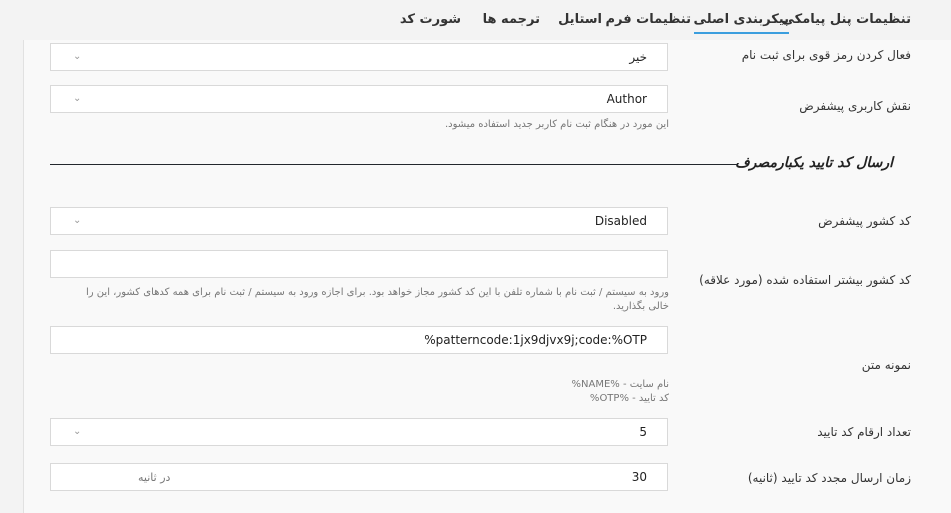 Image resolution: width=951 pixels, height=513 pixels. What do you see at coordinates (359, 99) in the screenshot?
I see `default-role-select: Author ⌄` at bounding box center [359, 99].